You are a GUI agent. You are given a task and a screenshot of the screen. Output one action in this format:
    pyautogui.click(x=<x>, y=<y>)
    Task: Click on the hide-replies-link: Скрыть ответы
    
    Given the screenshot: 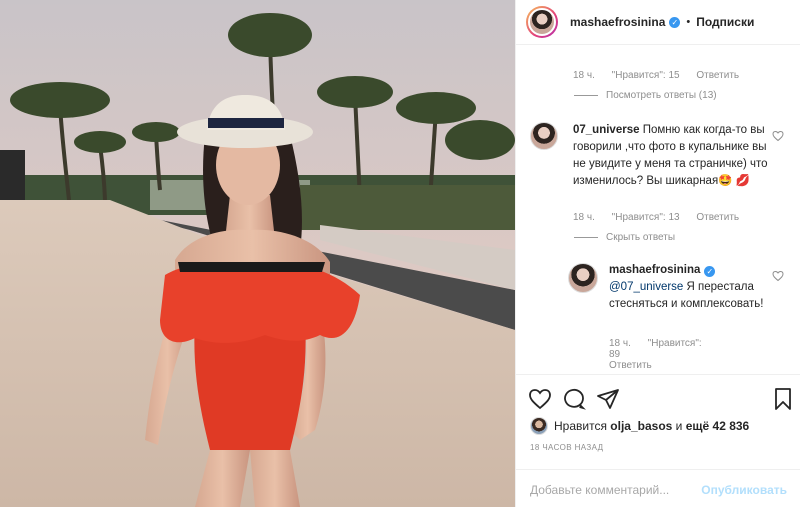 What is the action you would take?
    pyautogui.click(x=624, y=237)
    